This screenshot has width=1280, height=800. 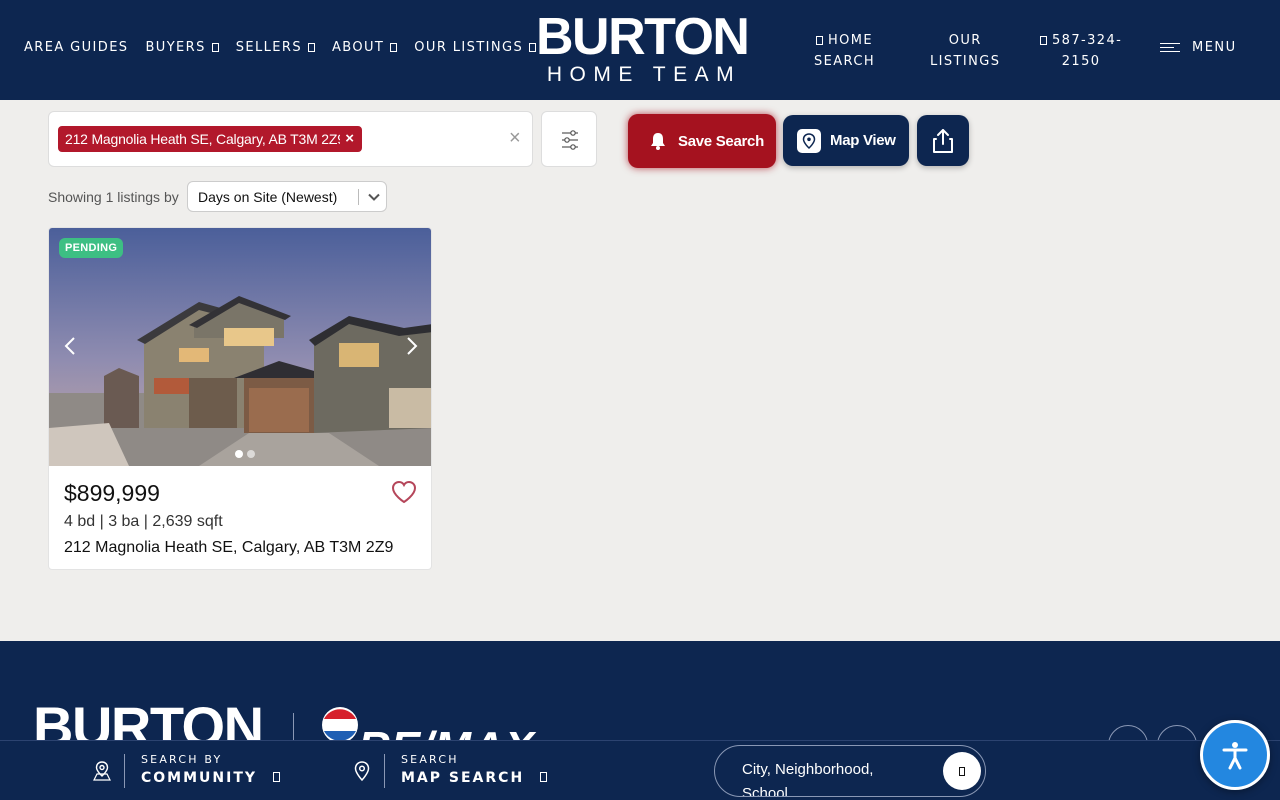 What do you see at coordinates (965, 61) in the screenshot?
I see `our-listings-label-2: LISTINGS` at bounding box center [965, 61].